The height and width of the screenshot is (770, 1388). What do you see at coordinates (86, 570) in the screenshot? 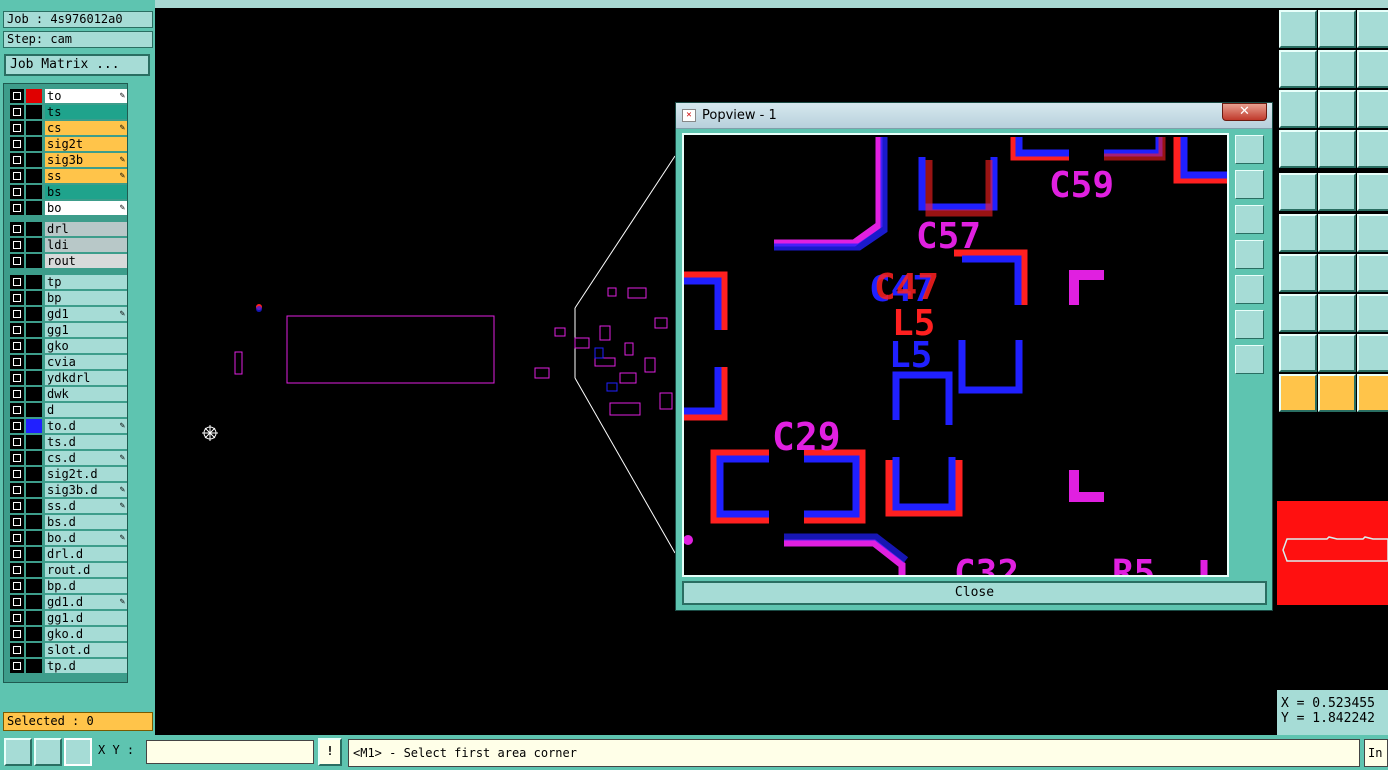
I see `layer-name: rout.d` at bounding box center [86, 570].